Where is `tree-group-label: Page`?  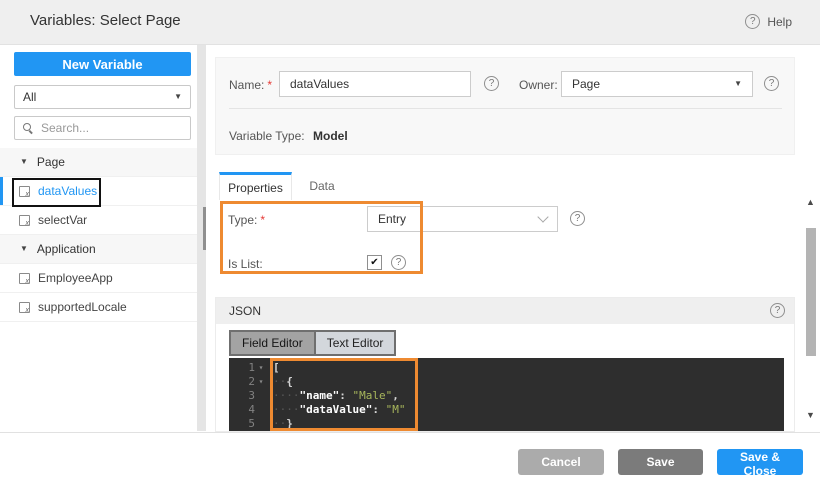
tree-group-label: Page is located at coordinates (50, 162).